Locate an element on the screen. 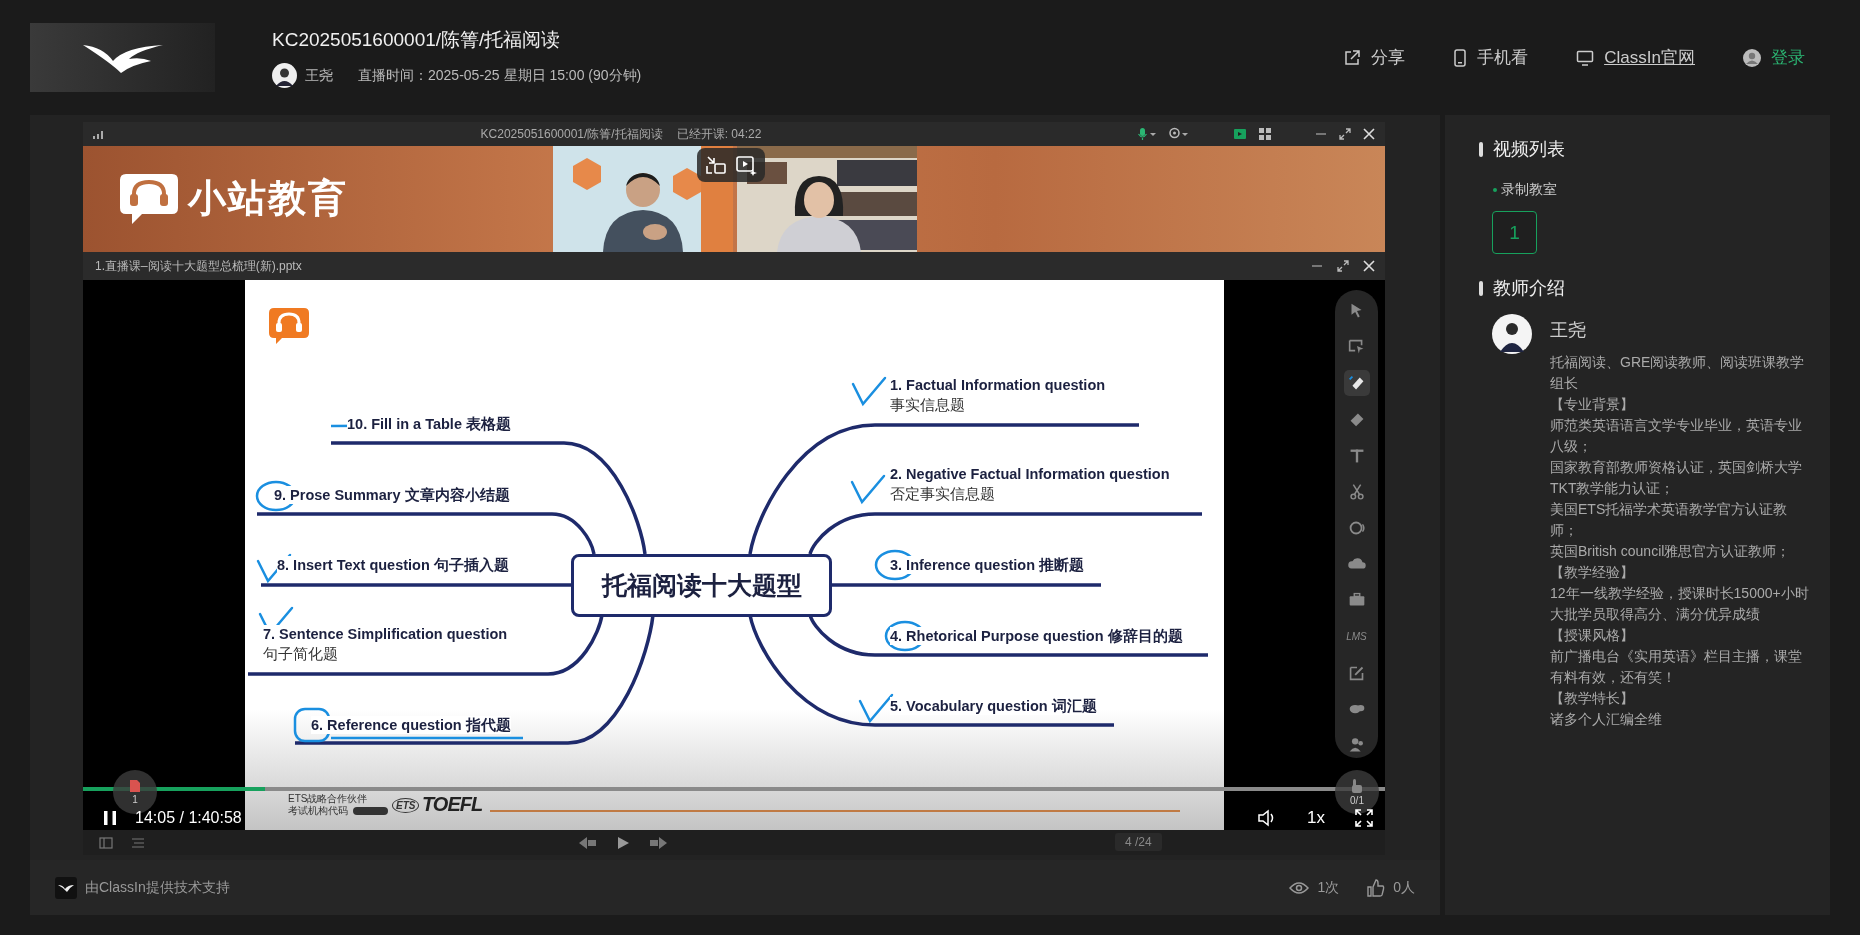 The image size is (1860, 935). branch-label: 否定事实信息题 is located at coordinates (942, 494).